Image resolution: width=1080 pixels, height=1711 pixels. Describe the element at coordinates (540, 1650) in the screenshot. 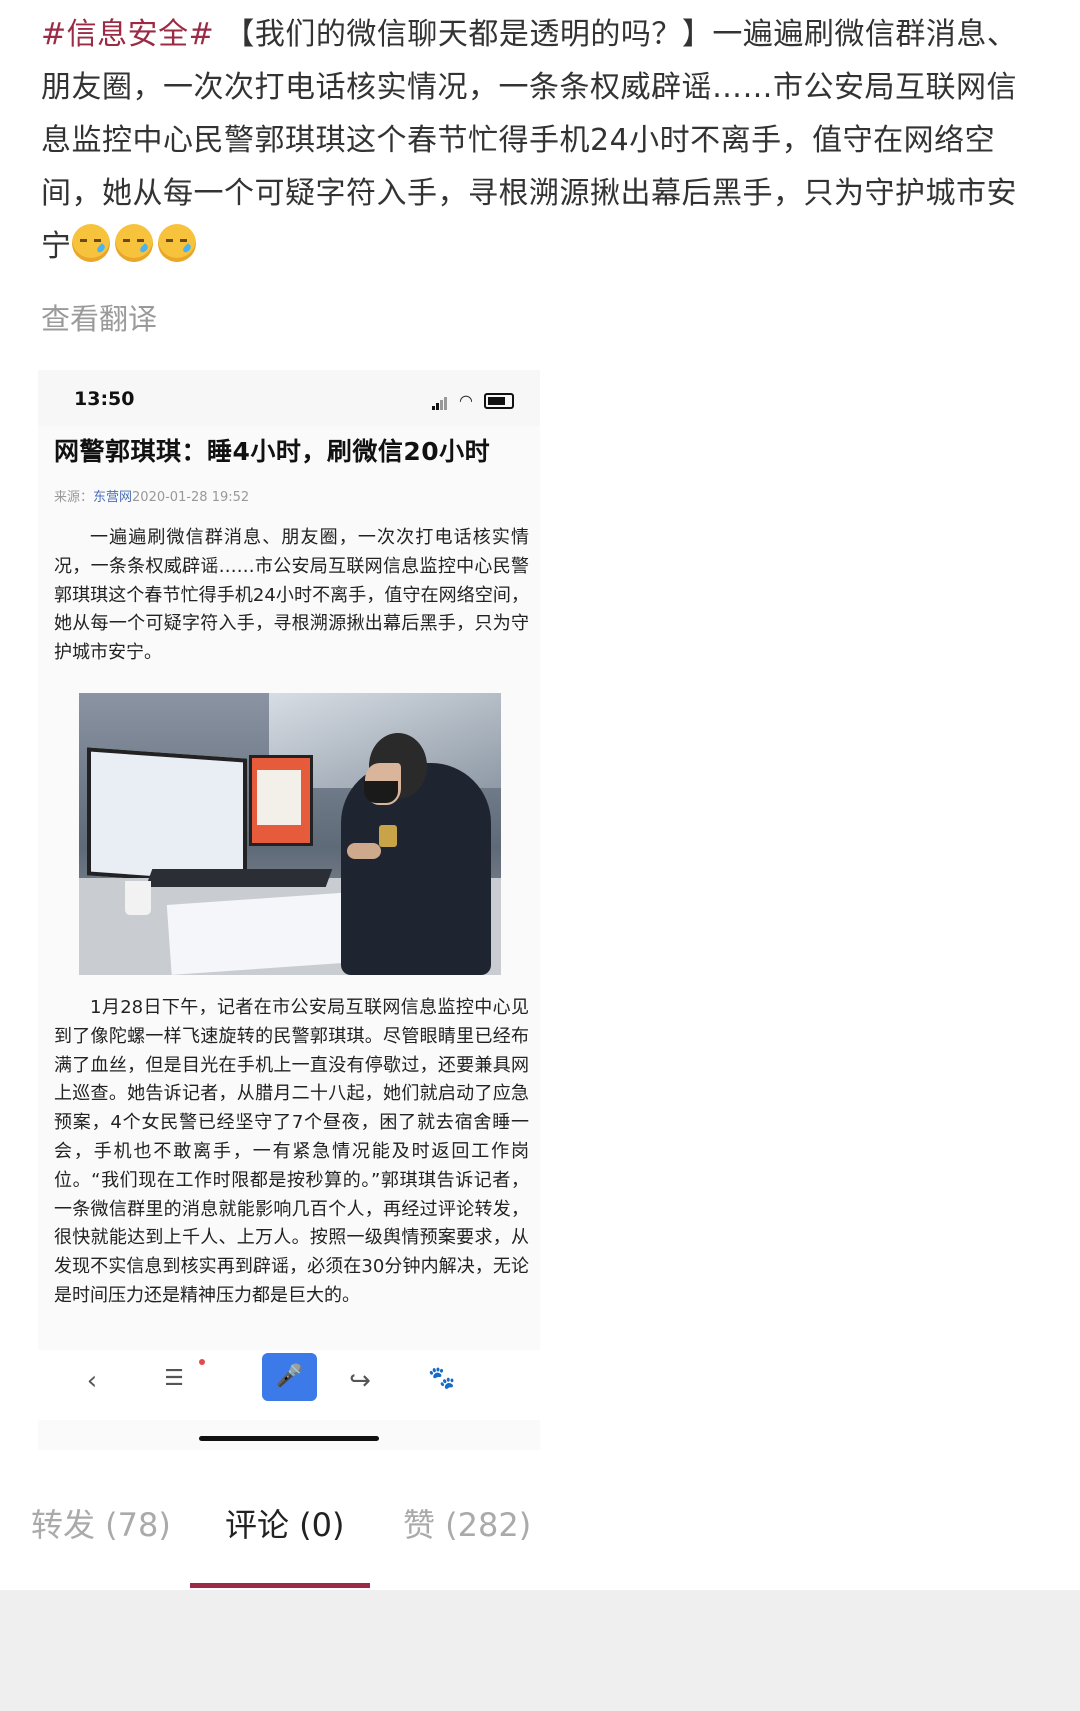

I see `empty-comments-area` at that location.